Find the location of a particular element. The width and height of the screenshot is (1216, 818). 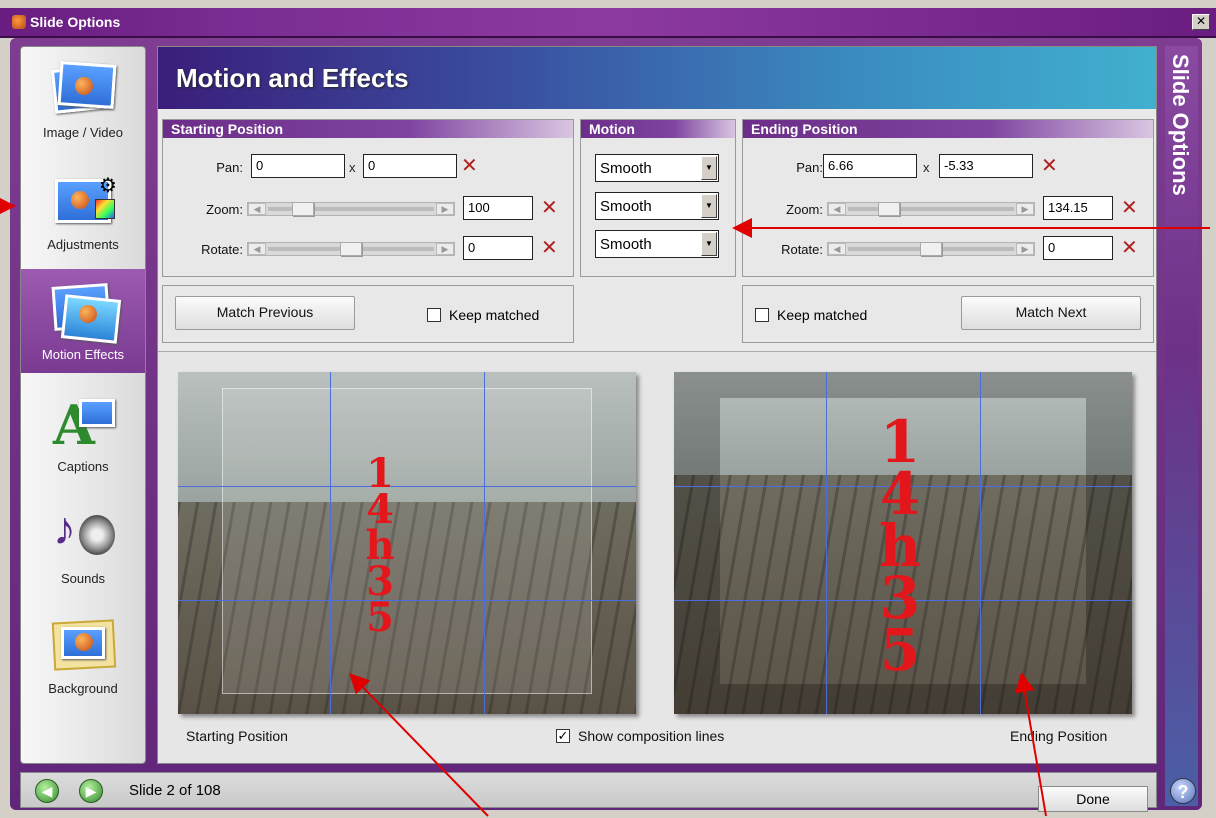

start-pan-y-input: 0 is located at coordinates (410, 166).